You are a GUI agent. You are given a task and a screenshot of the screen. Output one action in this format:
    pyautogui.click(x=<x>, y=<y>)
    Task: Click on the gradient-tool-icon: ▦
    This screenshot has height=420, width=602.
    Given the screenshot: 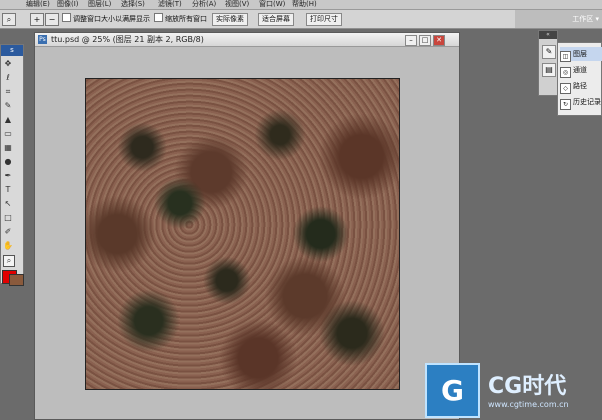 What is the action you would take?
    pyautogui.click(x=8, y=148)
    